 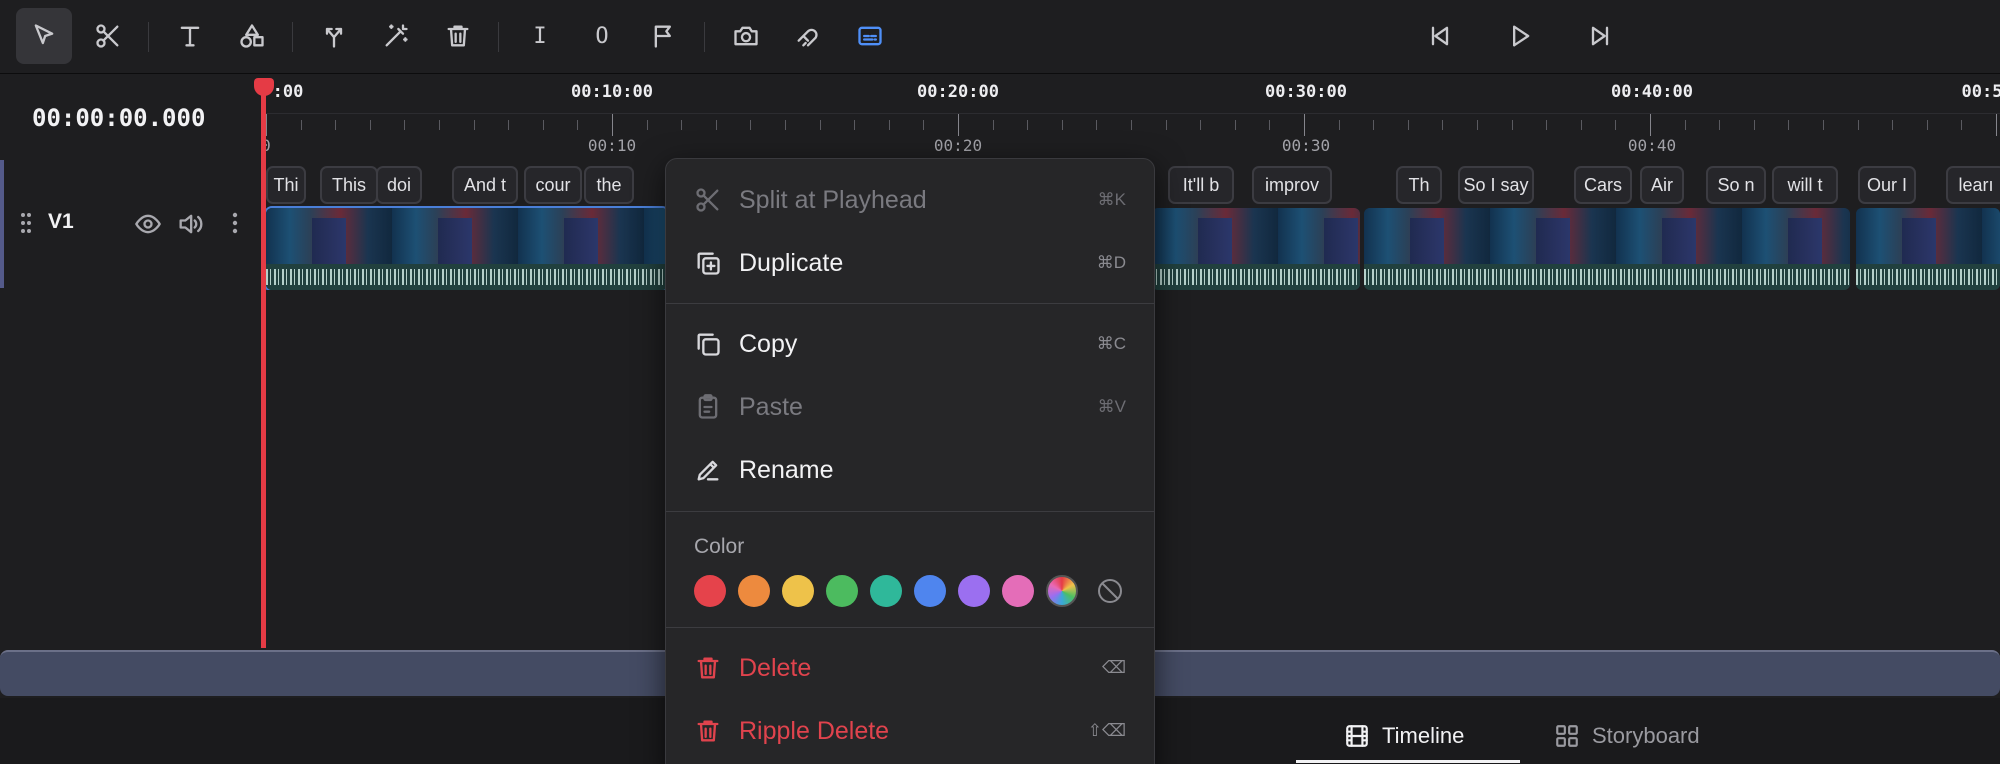 What do you see at coordinates (1423, 735) in the screenshot?
I see `tab-timeline-label: Timeline` at bounding box center [1423, 735].